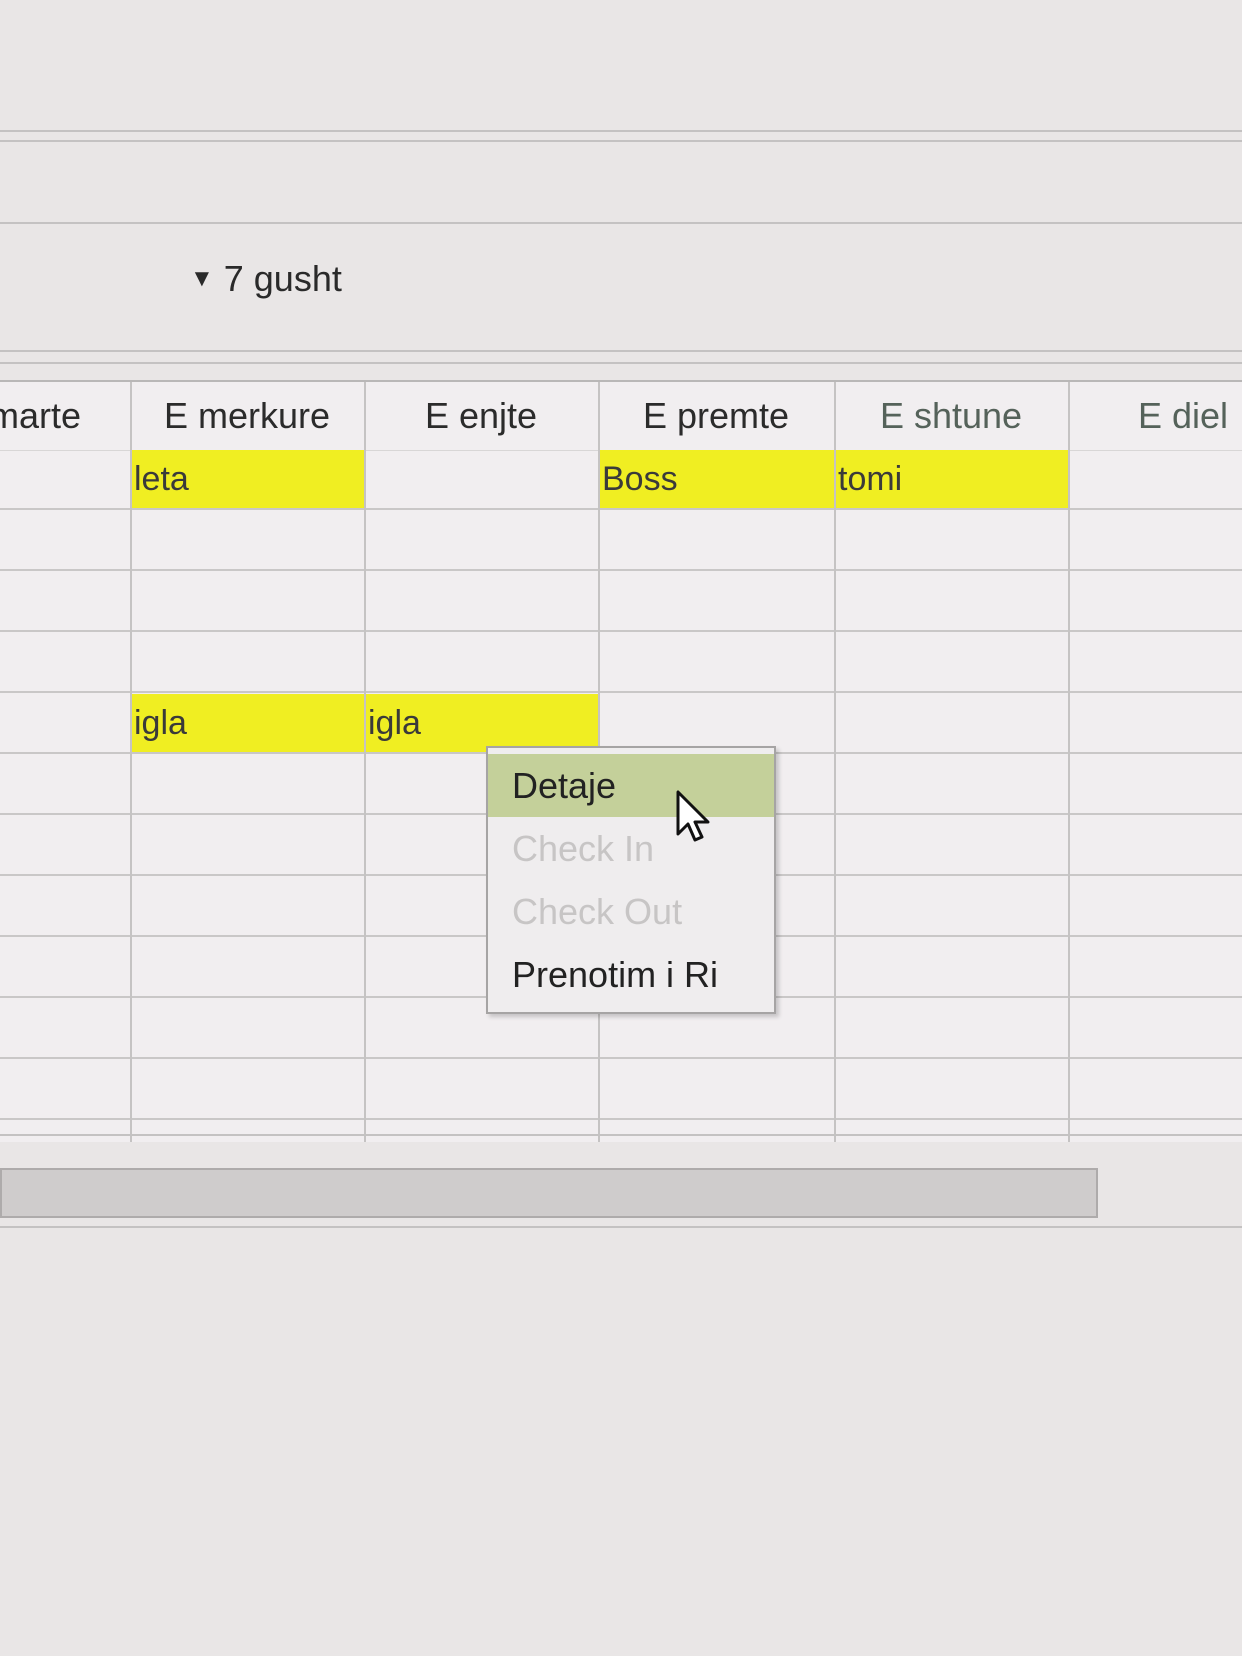 The width and height of the screenshot is (1242, 1656). I want to click on day-column-header: E merkure, so click(247, 416).